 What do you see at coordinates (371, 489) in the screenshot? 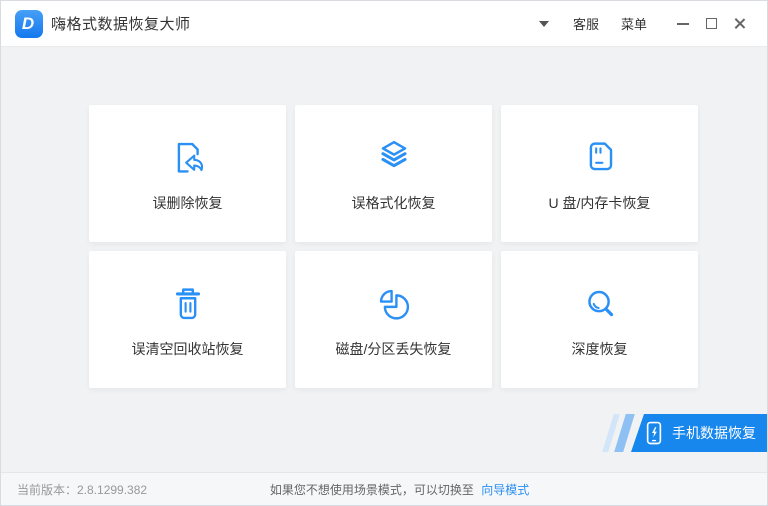
I see `hint-text: 如果您不想使用场景模式，可以切换至` at bounding box center [371, 489].